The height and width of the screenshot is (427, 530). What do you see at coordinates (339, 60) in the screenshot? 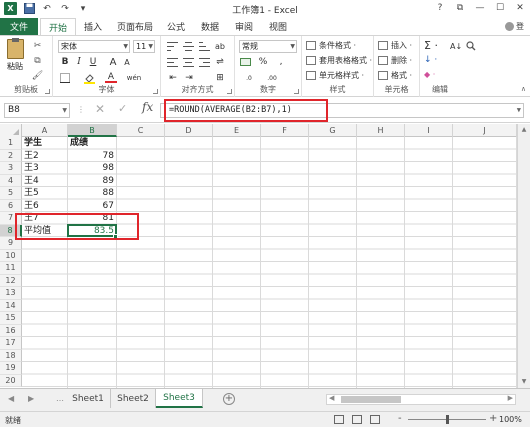
I see `format-as-table-button: 套用表格格式 ·` at bounding box center [339, 60].